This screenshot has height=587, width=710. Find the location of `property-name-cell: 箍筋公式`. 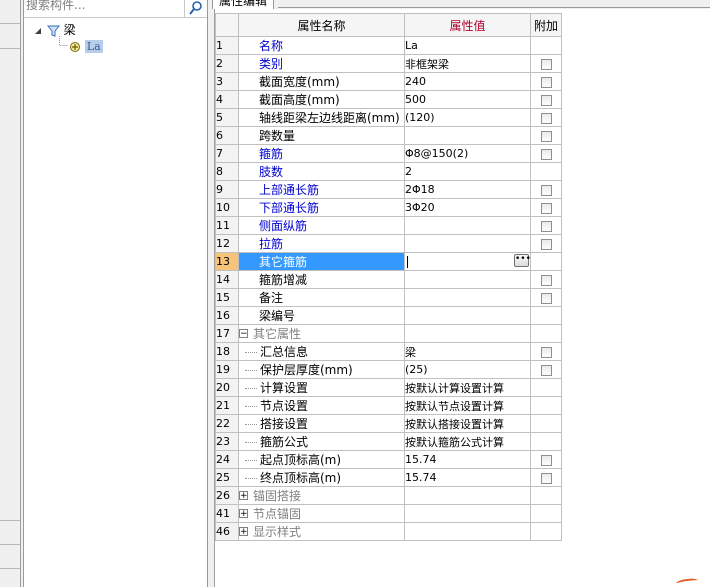

property-name-cell: 箍筋公式 is located at coordinates (321, 441).